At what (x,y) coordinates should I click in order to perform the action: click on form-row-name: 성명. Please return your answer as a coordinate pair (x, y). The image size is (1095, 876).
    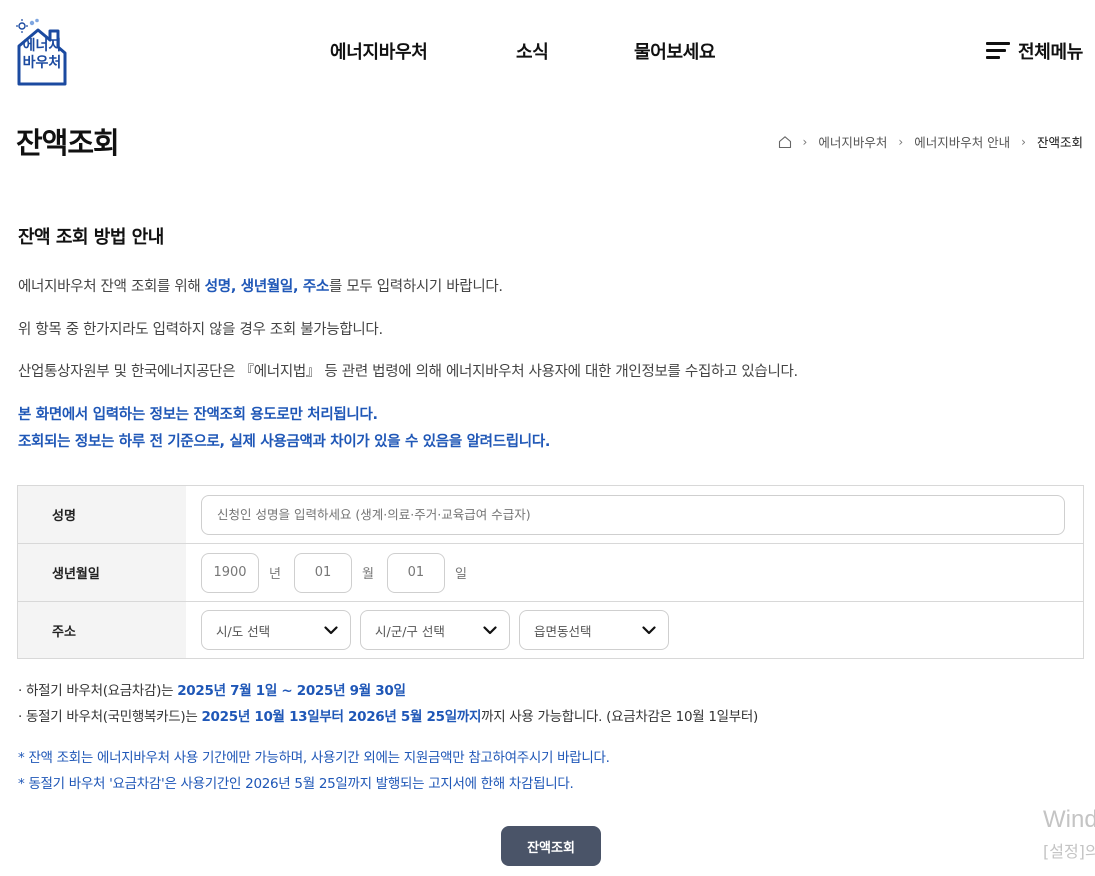
    Looking at the image, I should click on (550, 515).